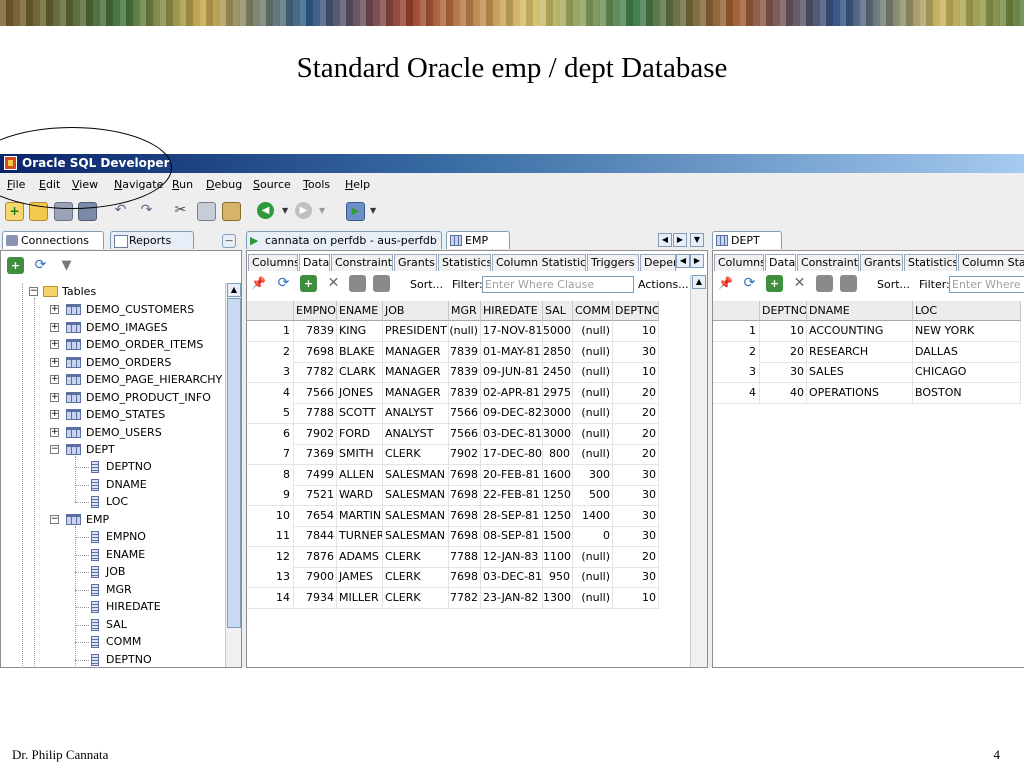 The image size is (1024, 768). What do you see at coordinates (512, 393) in the screenshot?
I see `emp-cell: 02-APR-81` at bounding box center [512, 393].